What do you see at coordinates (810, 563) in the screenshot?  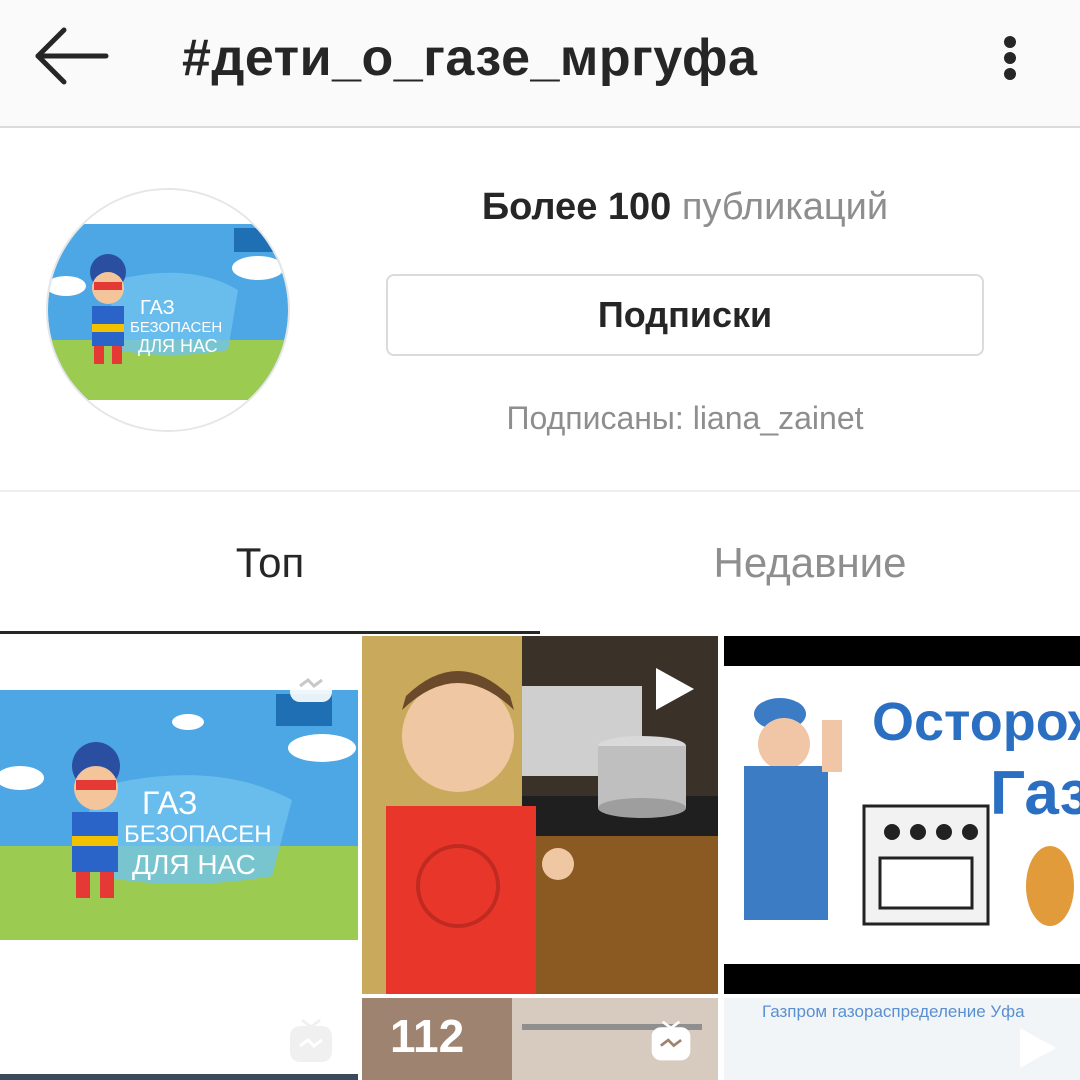 I see `tab-recent: Недавние` at bounding box center [810, 563].